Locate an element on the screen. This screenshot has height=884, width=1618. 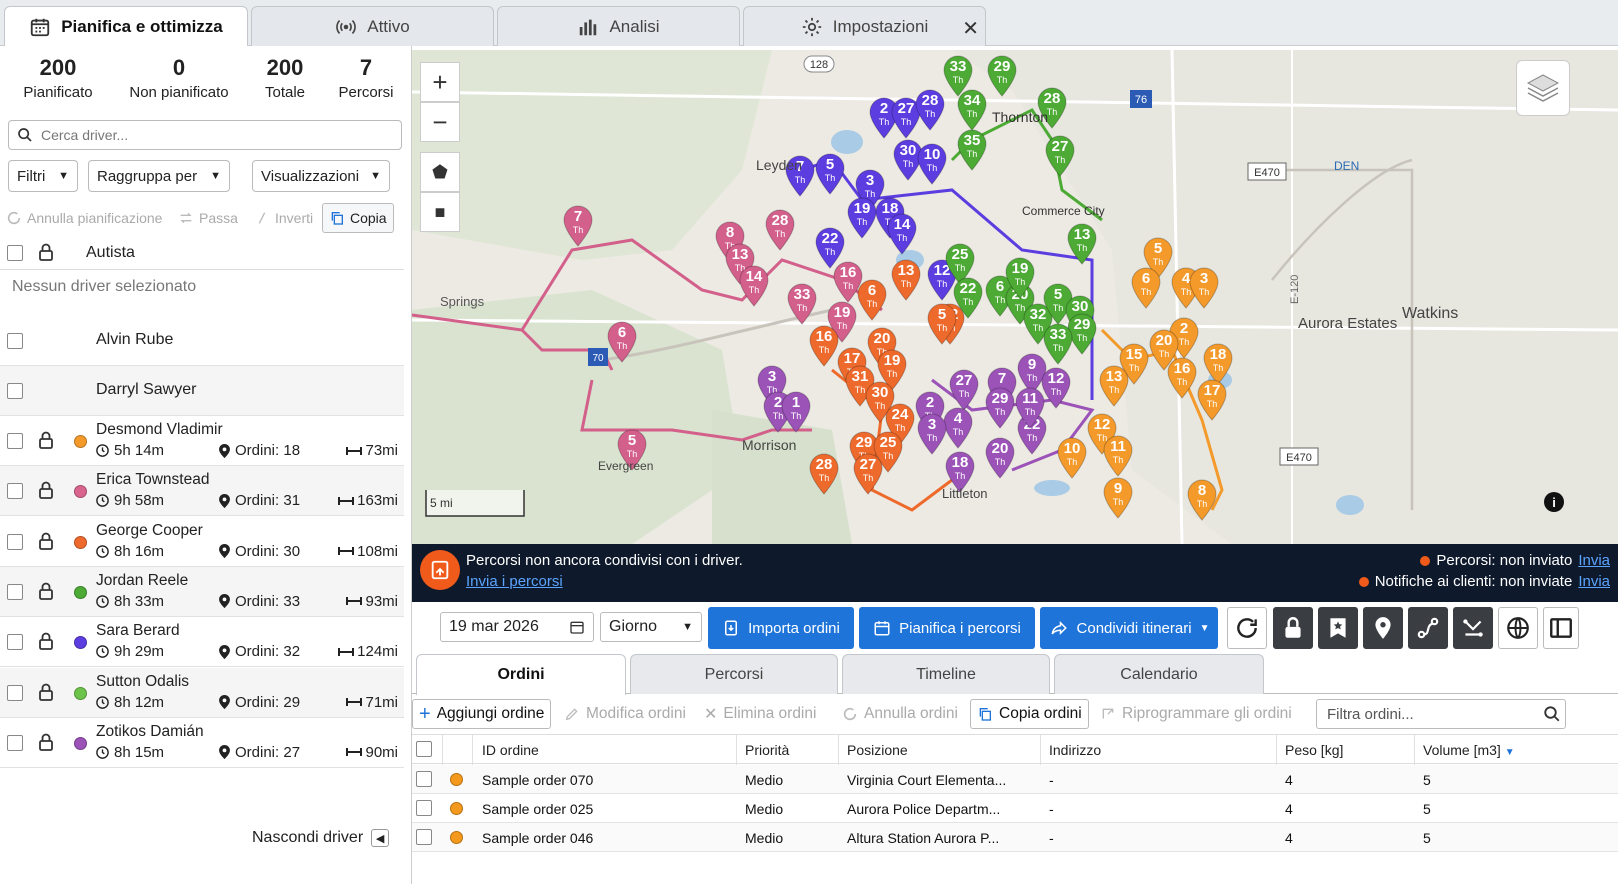
search-icon is located at coordinates (1552, 714).